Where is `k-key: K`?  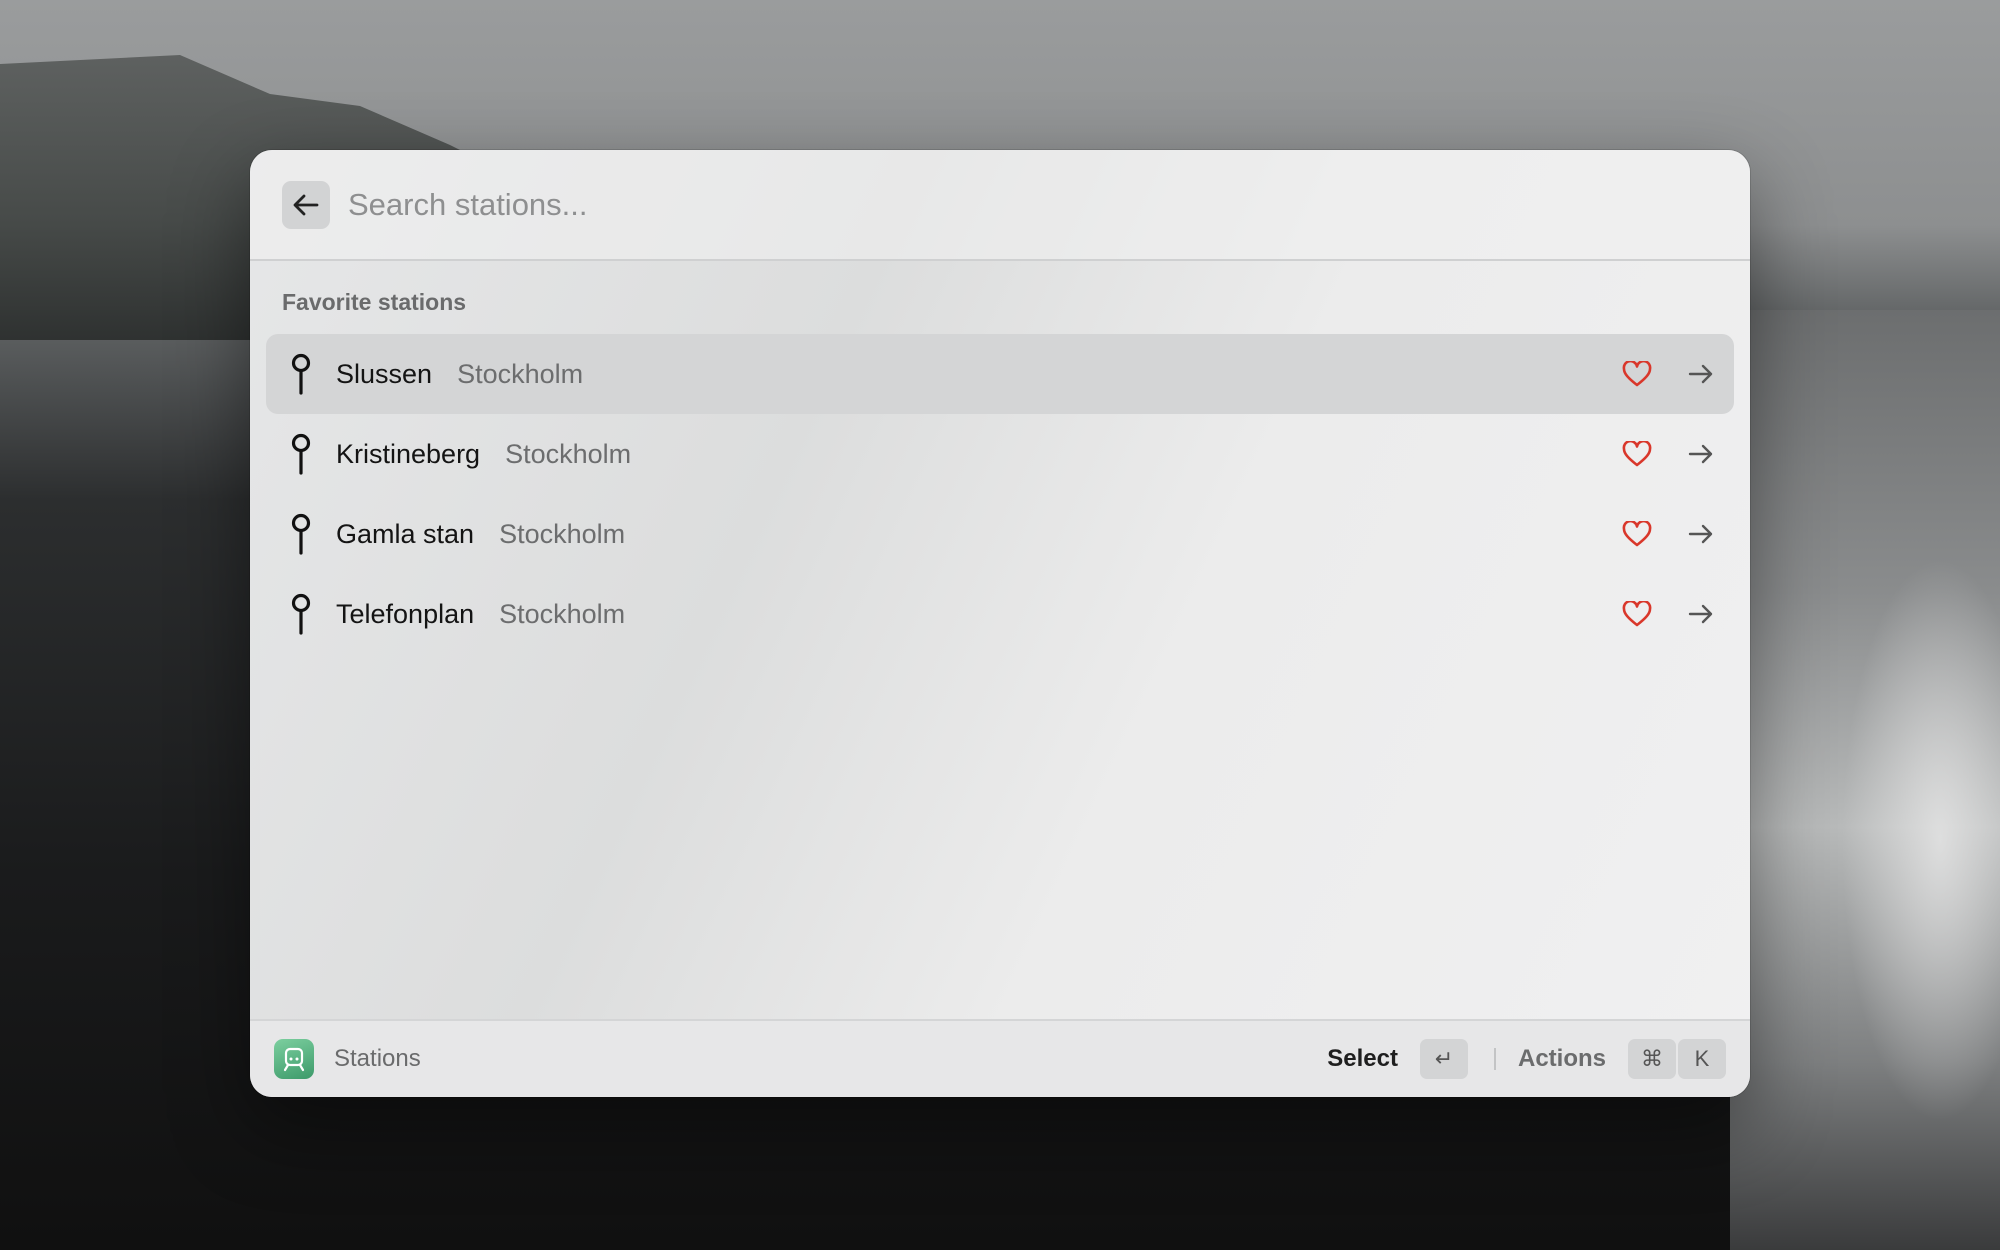 k-key: K is located at coordinates (1702, 1059).